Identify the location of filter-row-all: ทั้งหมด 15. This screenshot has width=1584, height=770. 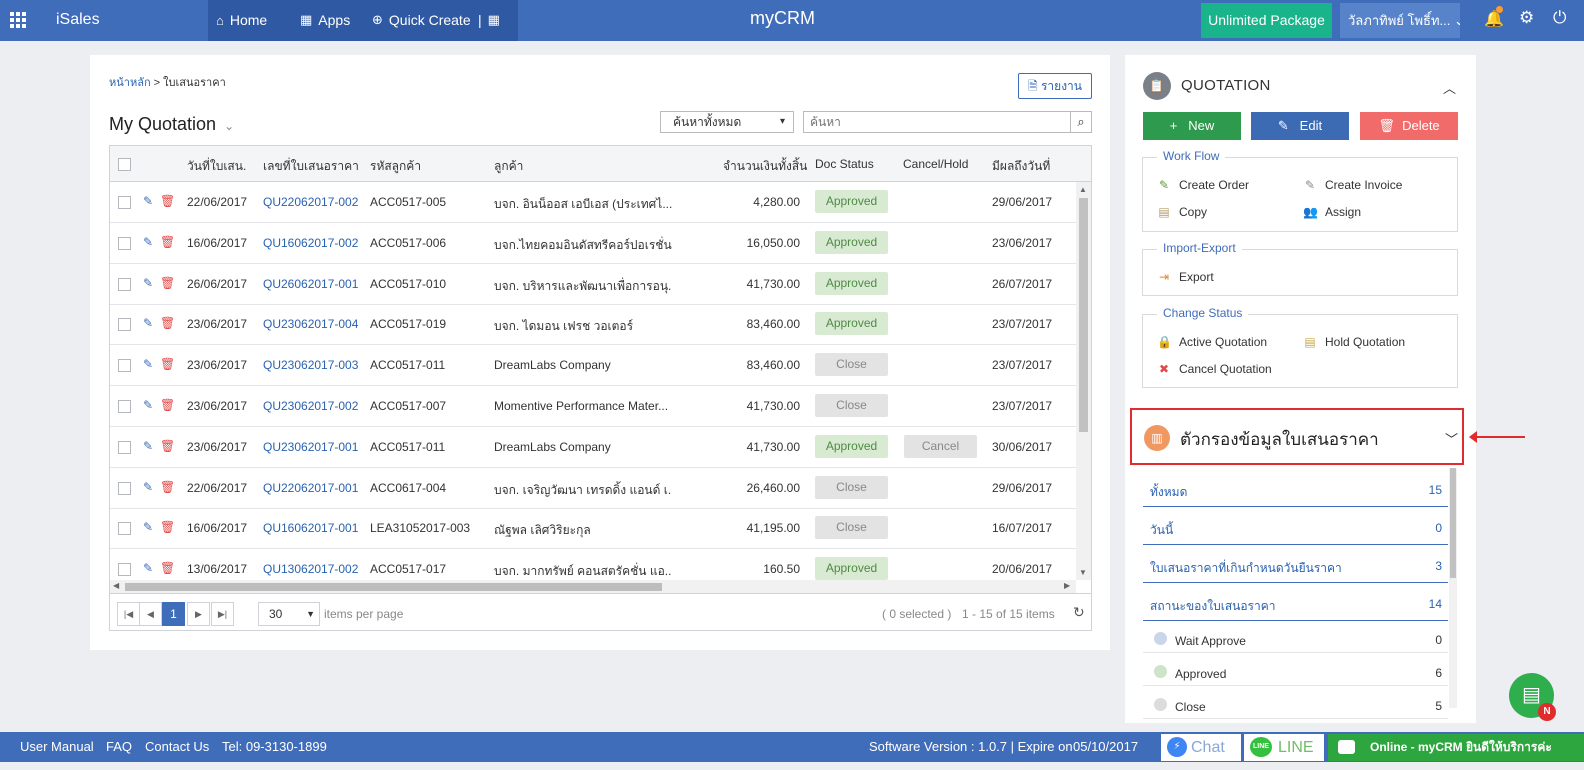
(1295, 488).